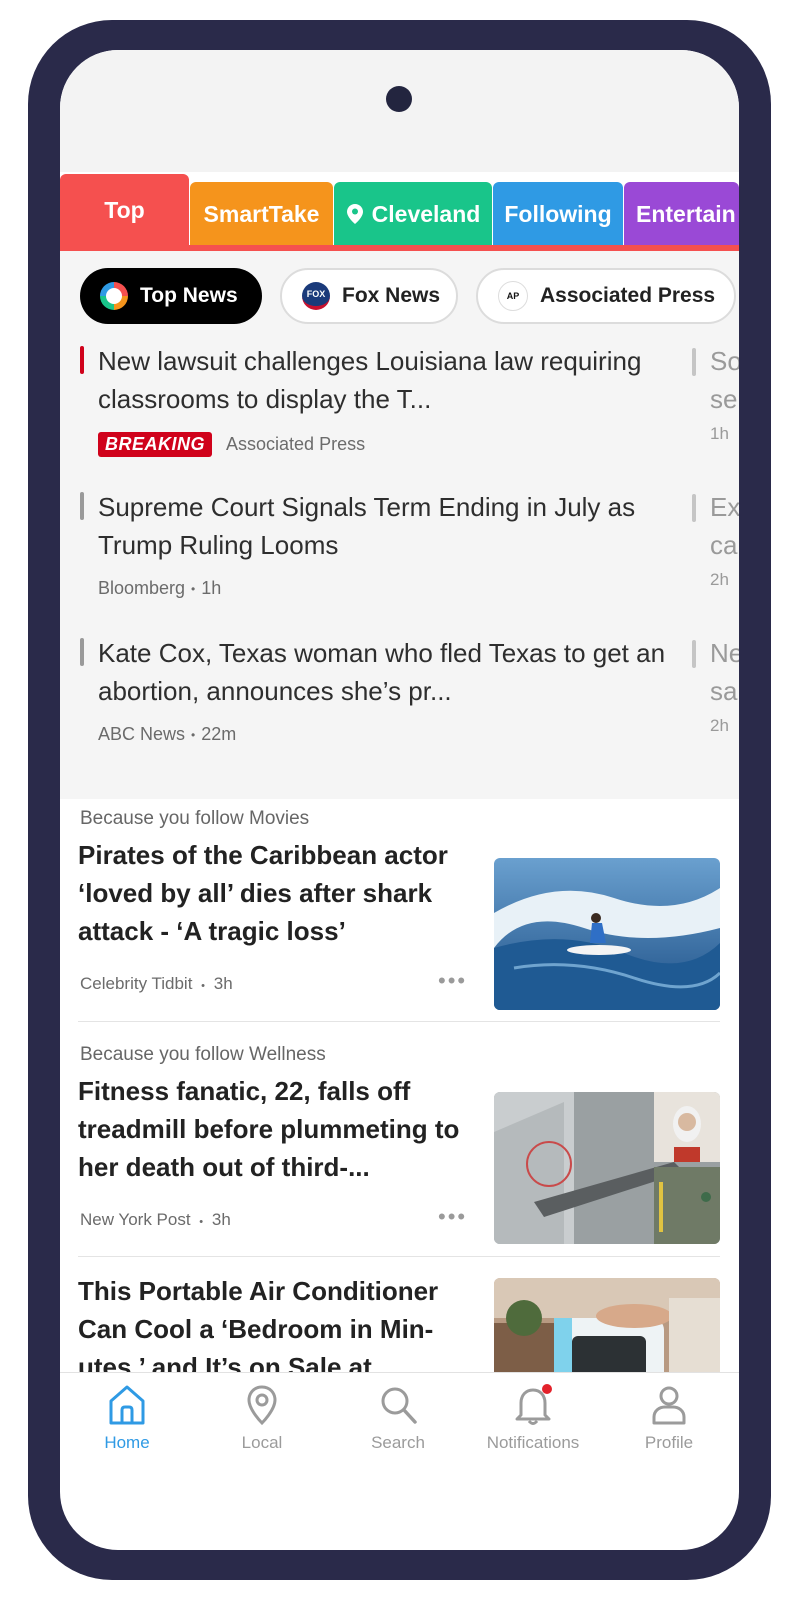 This screenshot has width=800, height=1600. I want to click on tab-top: Top, so click(124, 210).